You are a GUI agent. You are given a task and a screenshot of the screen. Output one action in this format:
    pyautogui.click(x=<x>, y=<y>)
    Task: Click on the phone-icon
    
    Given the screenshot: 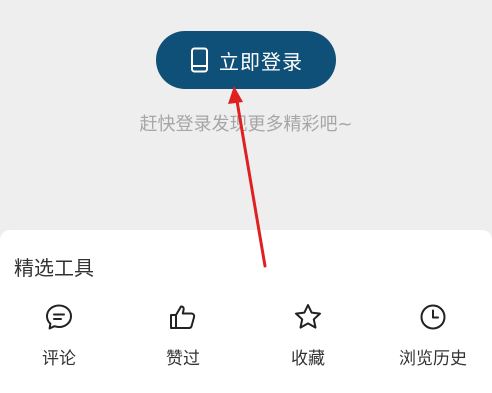 What is the action you would take?
    pyautogui.click(x=199, y=60)
    